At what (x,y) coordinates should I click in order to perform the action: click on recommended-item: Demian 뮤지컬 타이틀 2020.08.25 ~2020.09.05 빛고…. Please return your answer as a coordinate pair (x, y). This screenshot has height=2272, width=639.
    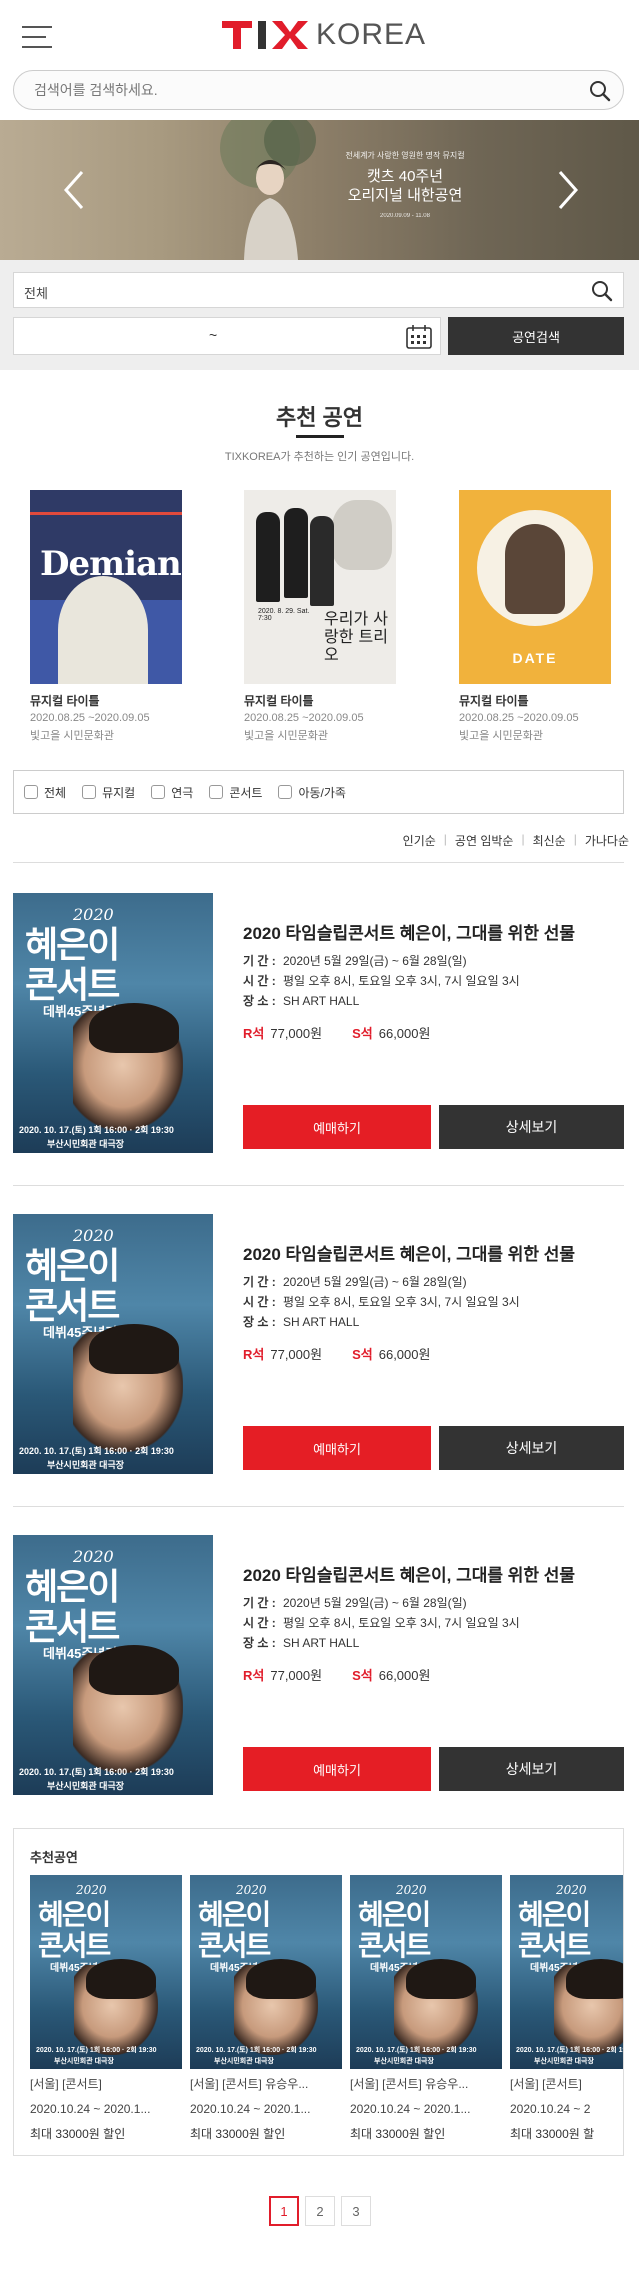
    Looking at the image, I should click on (110, 616).